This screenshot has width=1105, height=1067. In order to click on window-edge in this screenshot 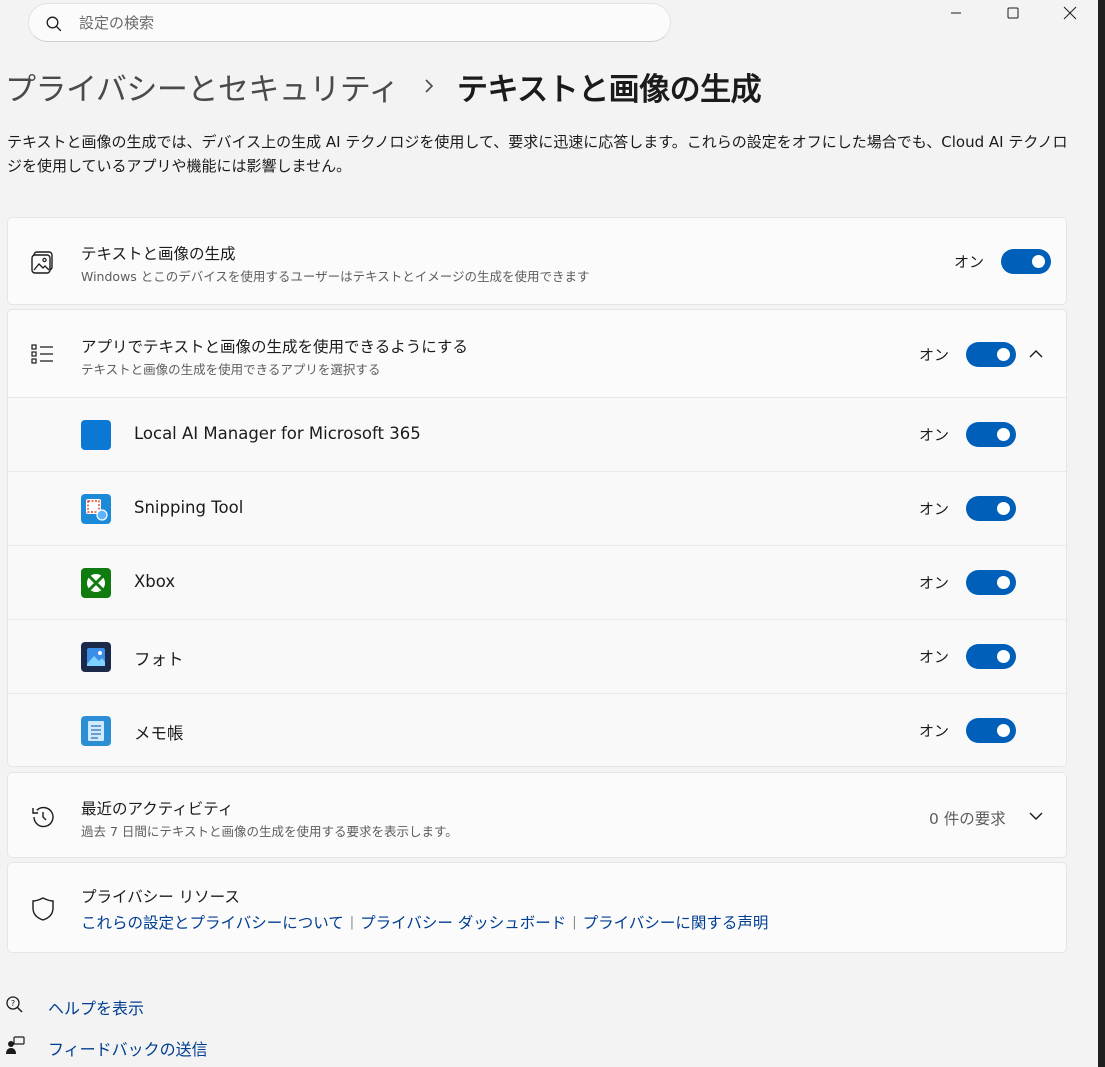, I will do `click(1101, 533)`.